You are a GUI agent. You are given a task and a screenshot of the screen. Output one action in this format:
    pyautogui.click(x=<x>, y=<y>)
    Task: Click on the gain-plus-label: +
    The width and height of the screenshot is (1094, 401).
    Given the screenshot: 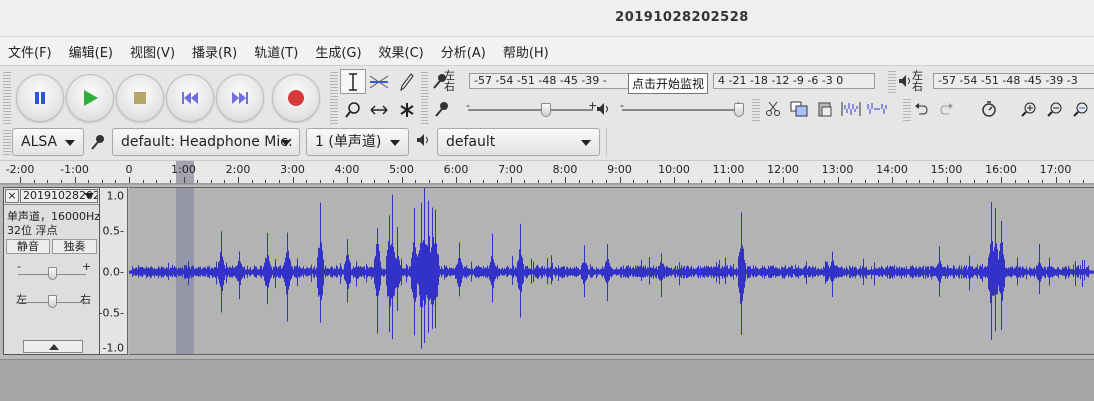 What is the action you would take?
    pyautogui.click(x=87, y=266)
    